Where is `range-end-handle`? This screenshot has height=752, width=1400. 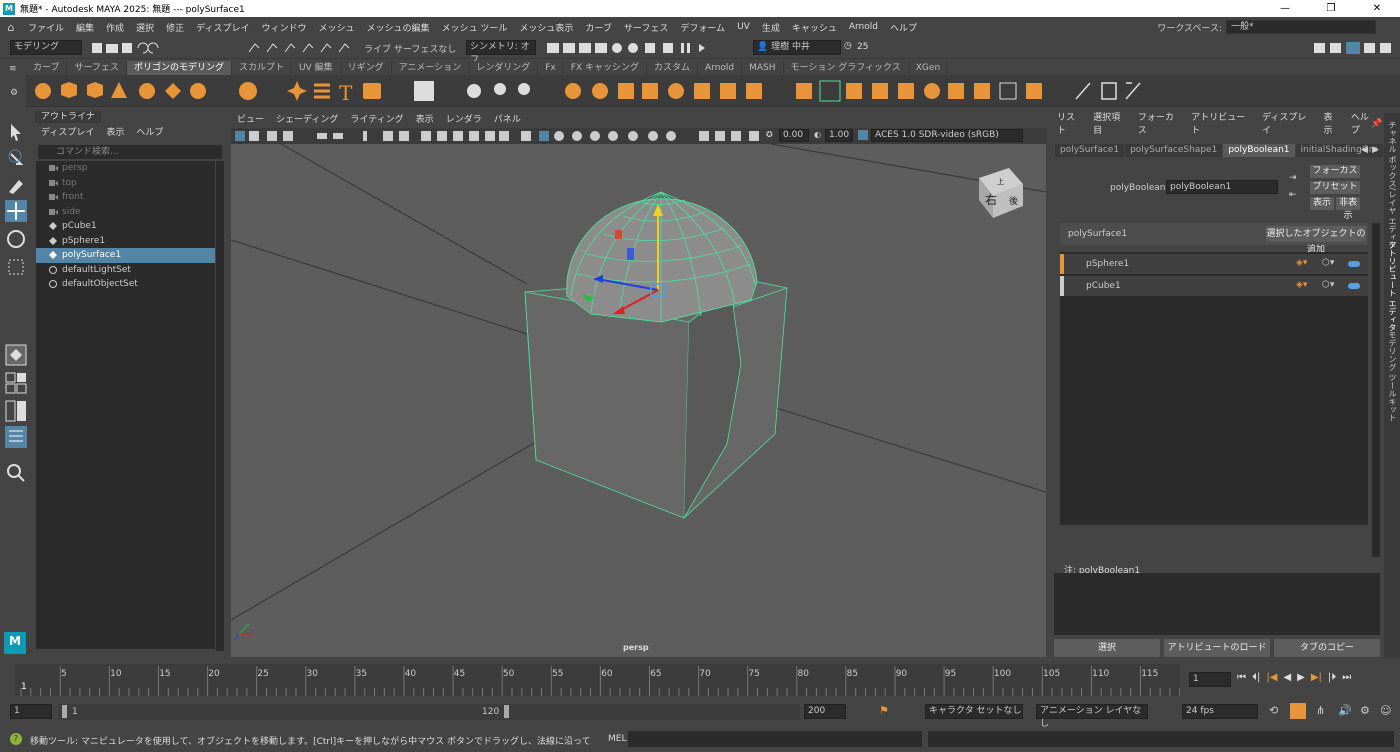
range-end-handle is located at coordinates (506, 711).